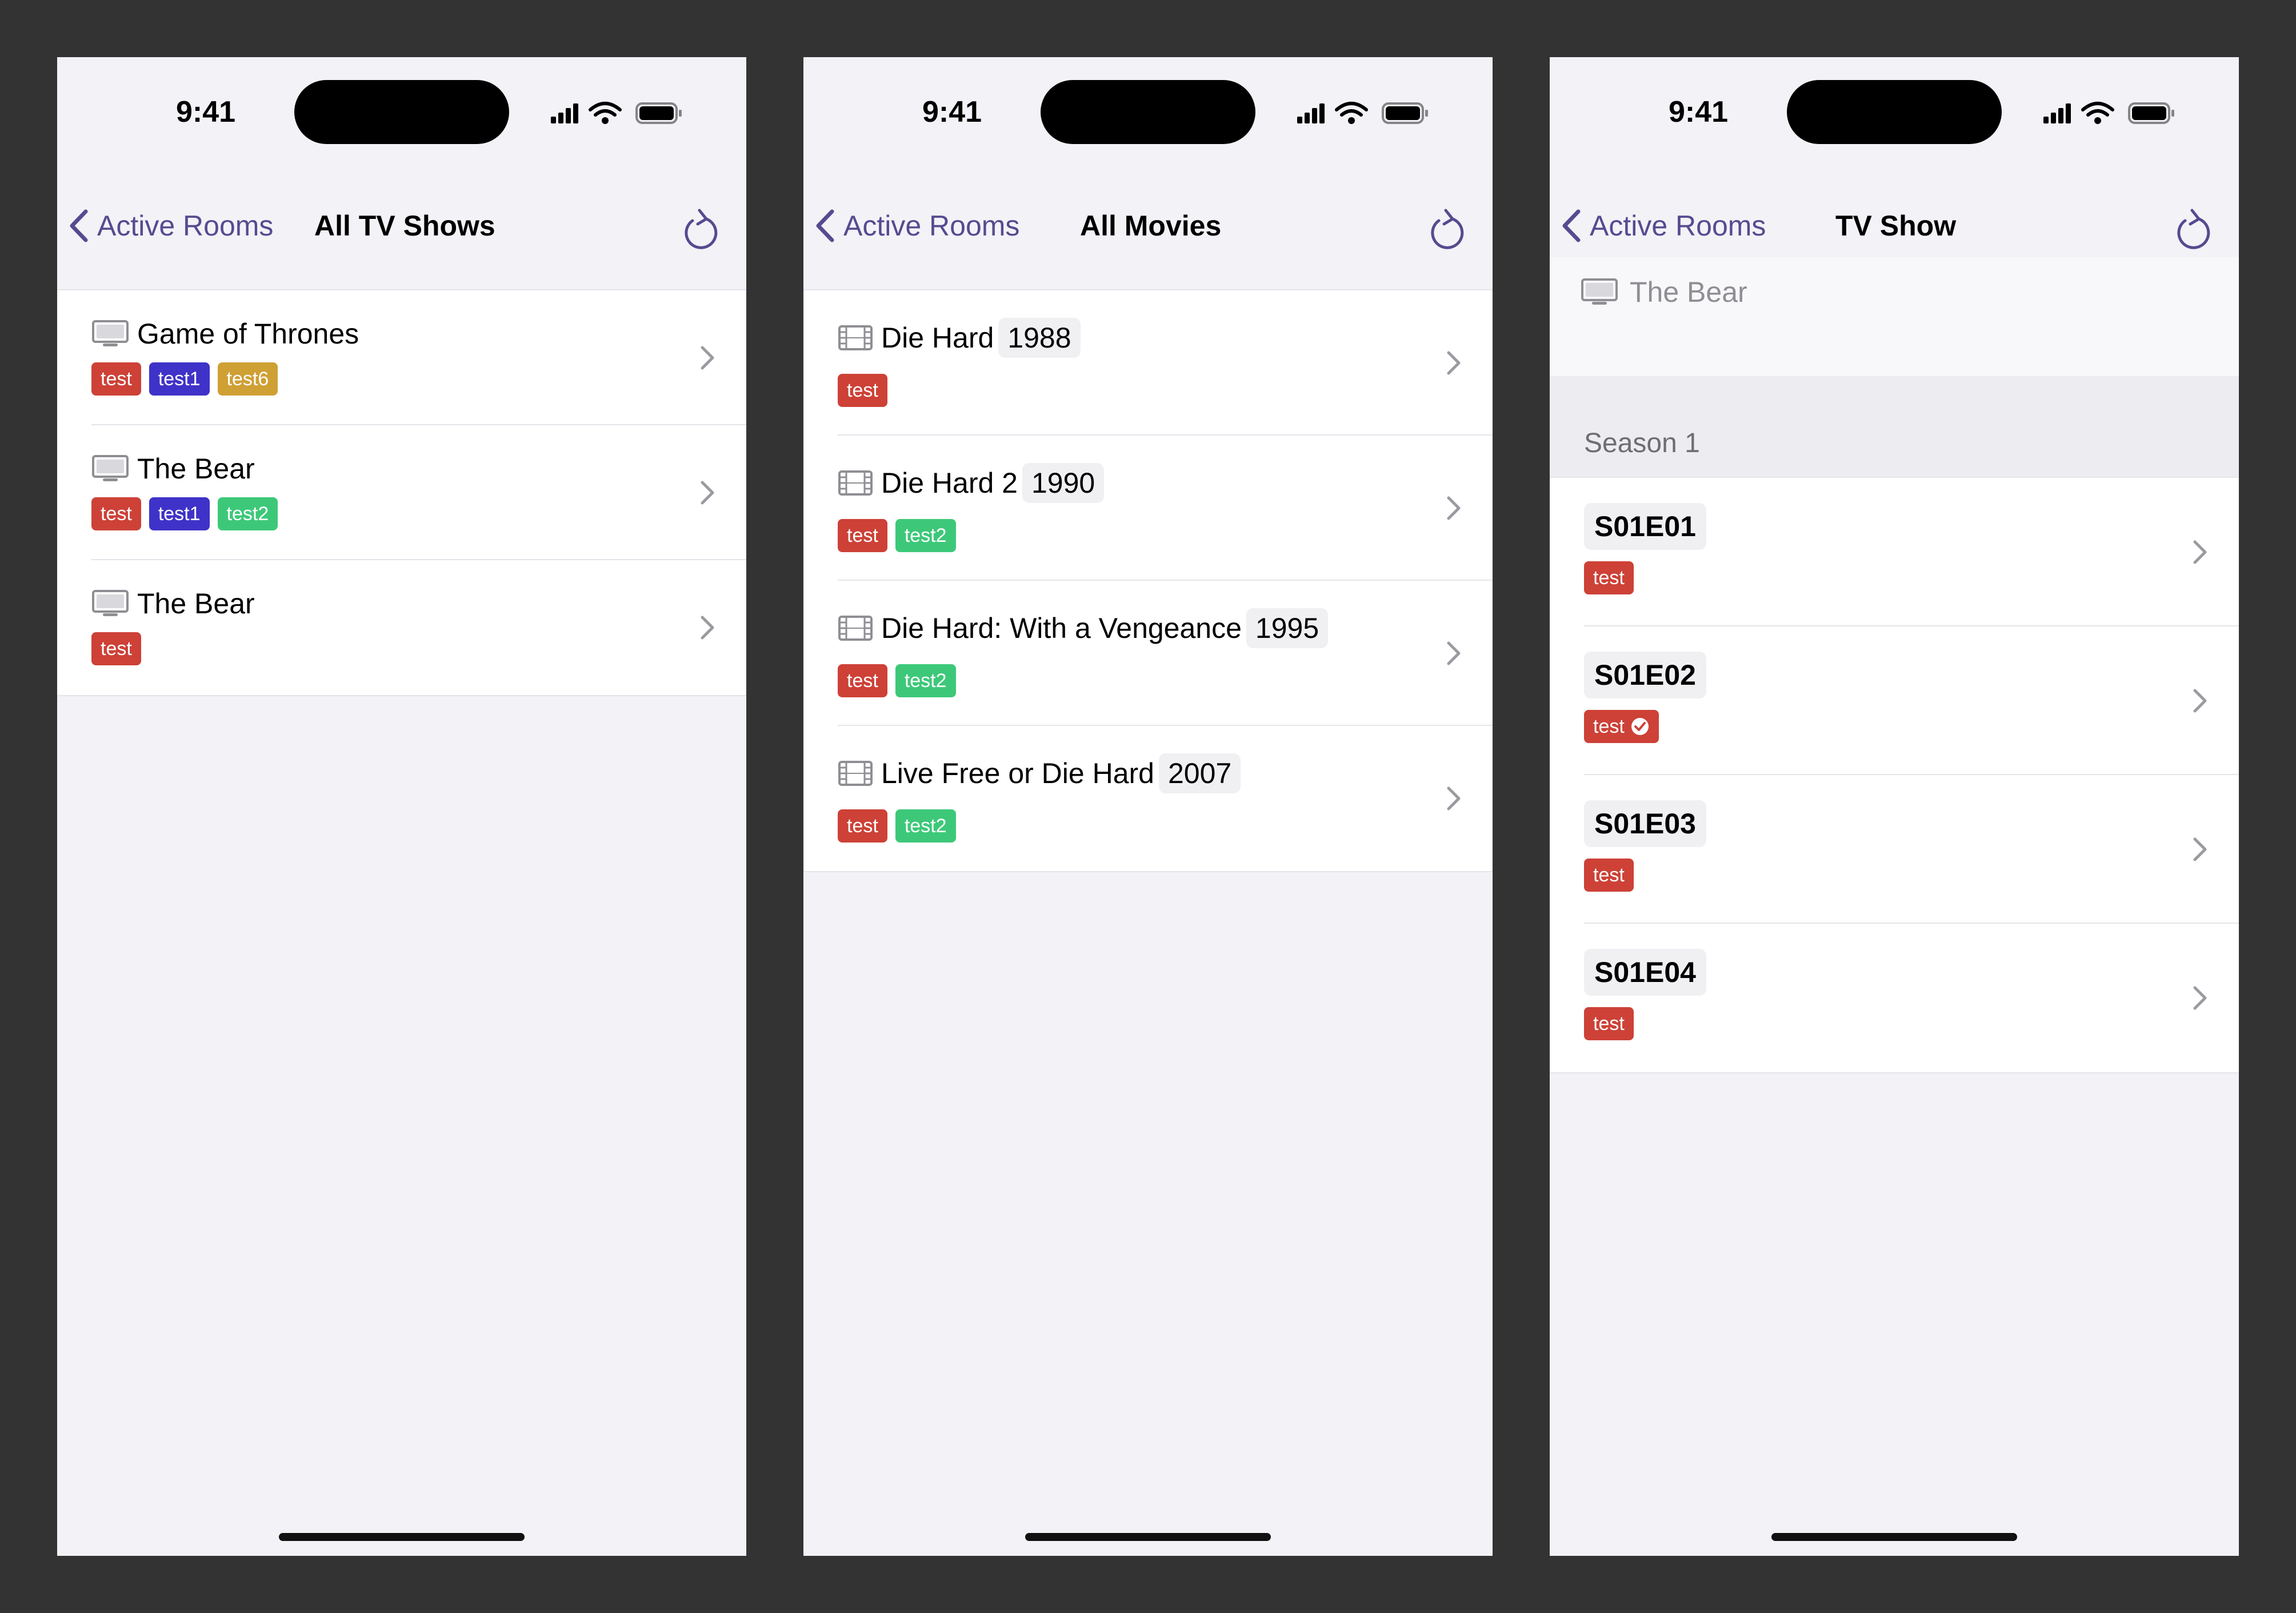  I want to click on tag-label: test, so click(1609, 726).